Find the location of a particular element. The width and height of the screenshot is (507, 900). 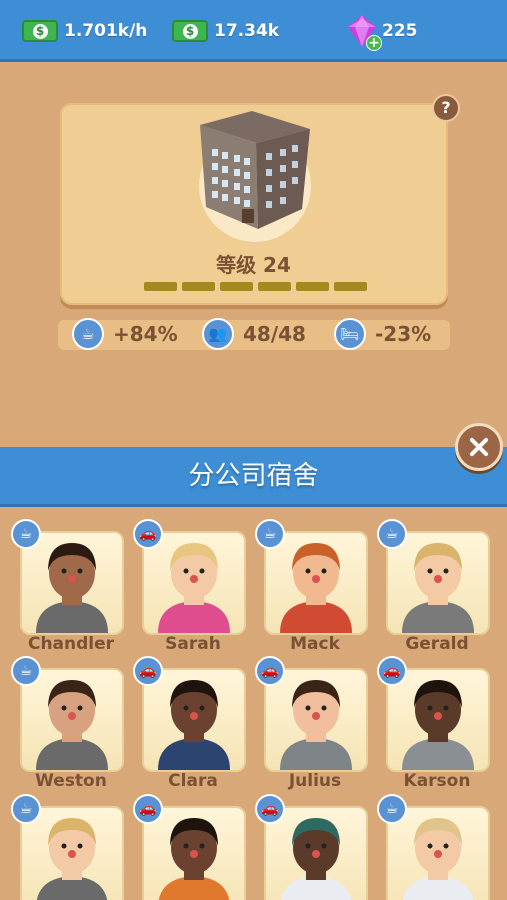

employee-name: Karson is located at coordinates (437, 781).